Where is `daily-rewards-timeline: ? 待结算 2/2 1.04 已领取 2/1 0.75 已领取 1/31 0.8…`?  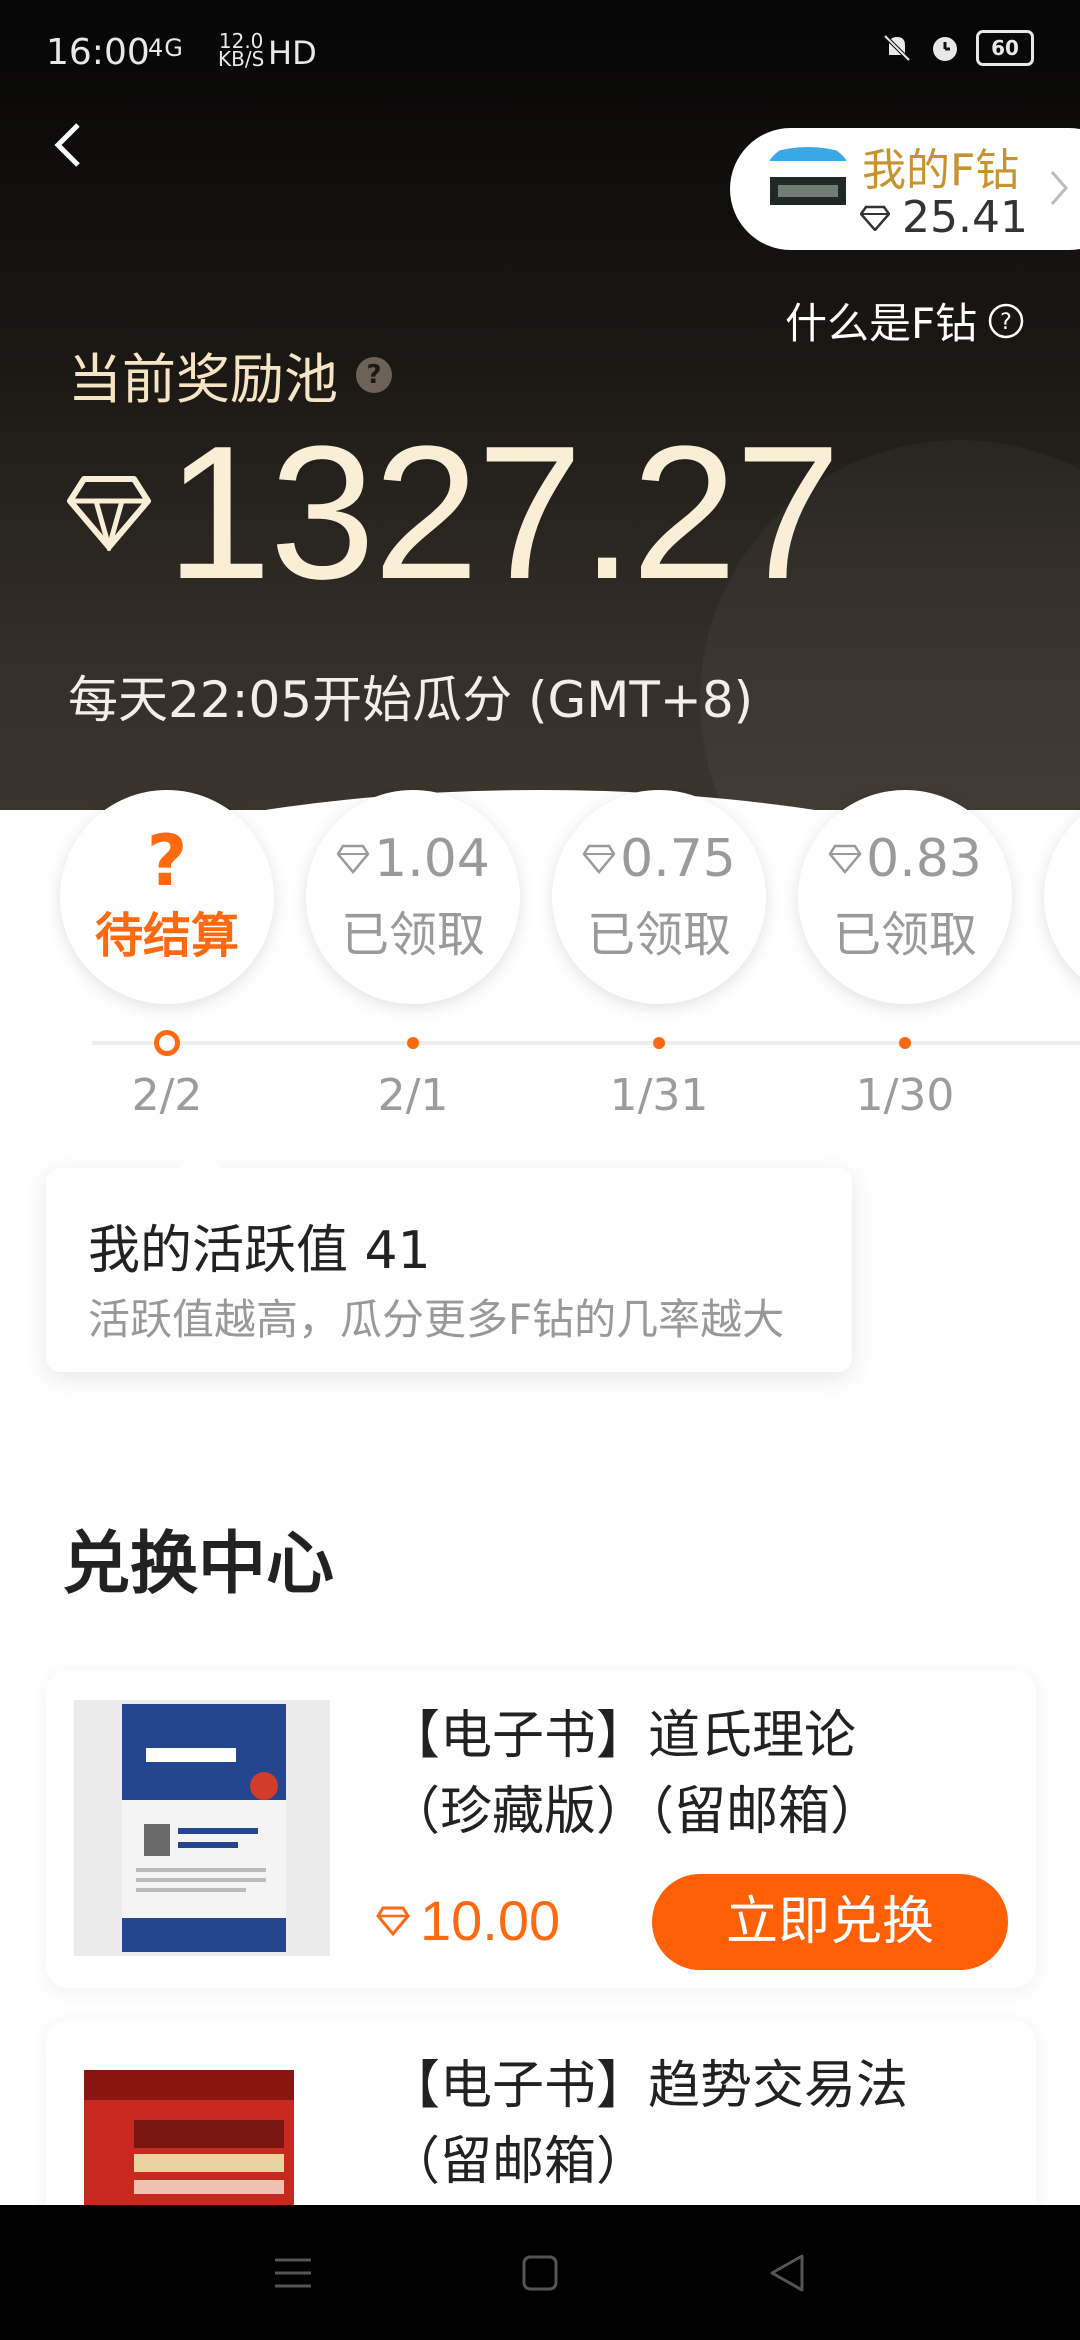
daily-rewards-timeline: ? 待结算 2/2 1.04 已领取 2/1 0.75 已领取 1/31 0.8… is located at coordinates (540, 955).